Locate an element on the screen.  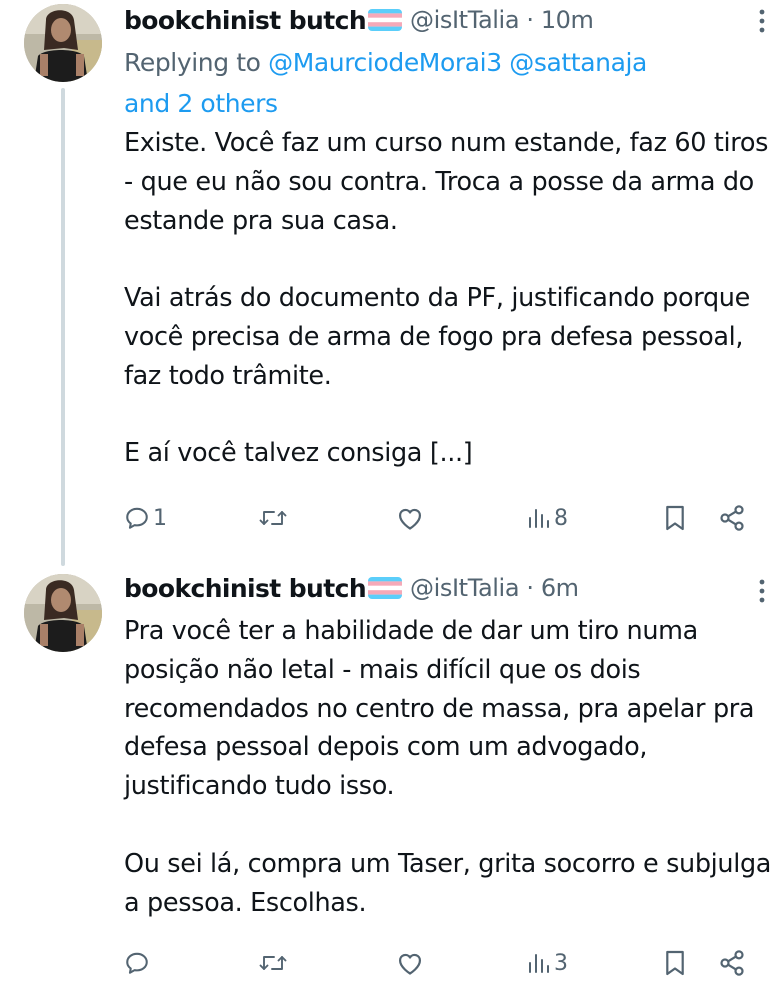
handle-and-time: @isItTalia · 6m is located at coordinates (494, 588).